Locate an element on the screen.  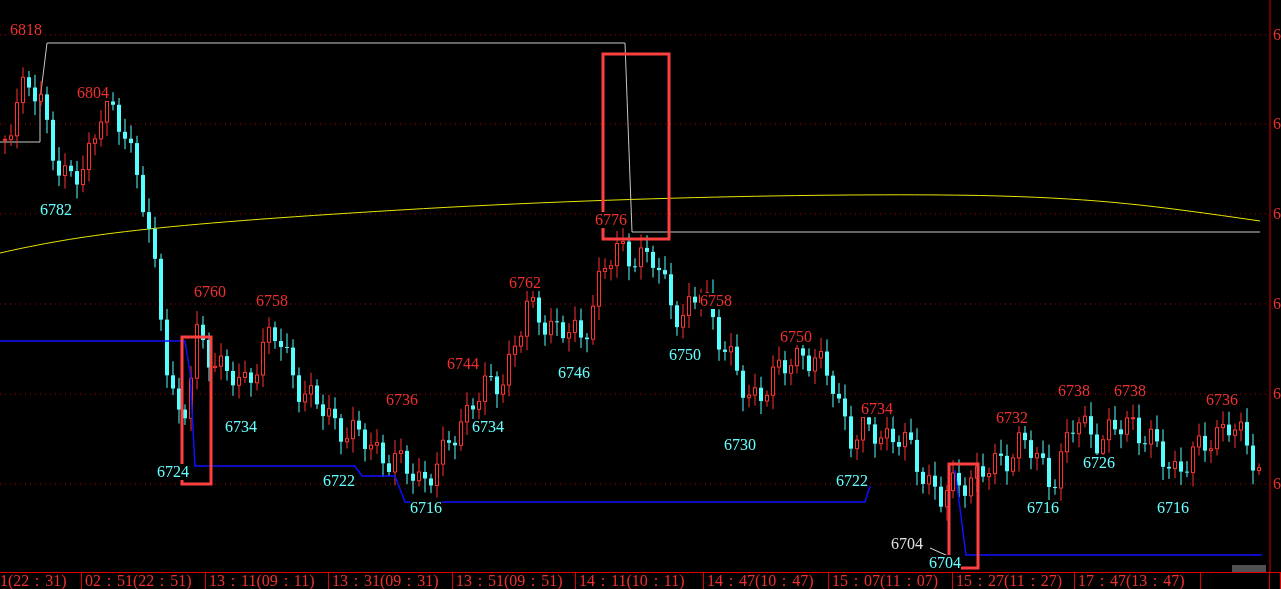
price-label: 6782 is located at coordinates (56, 210).